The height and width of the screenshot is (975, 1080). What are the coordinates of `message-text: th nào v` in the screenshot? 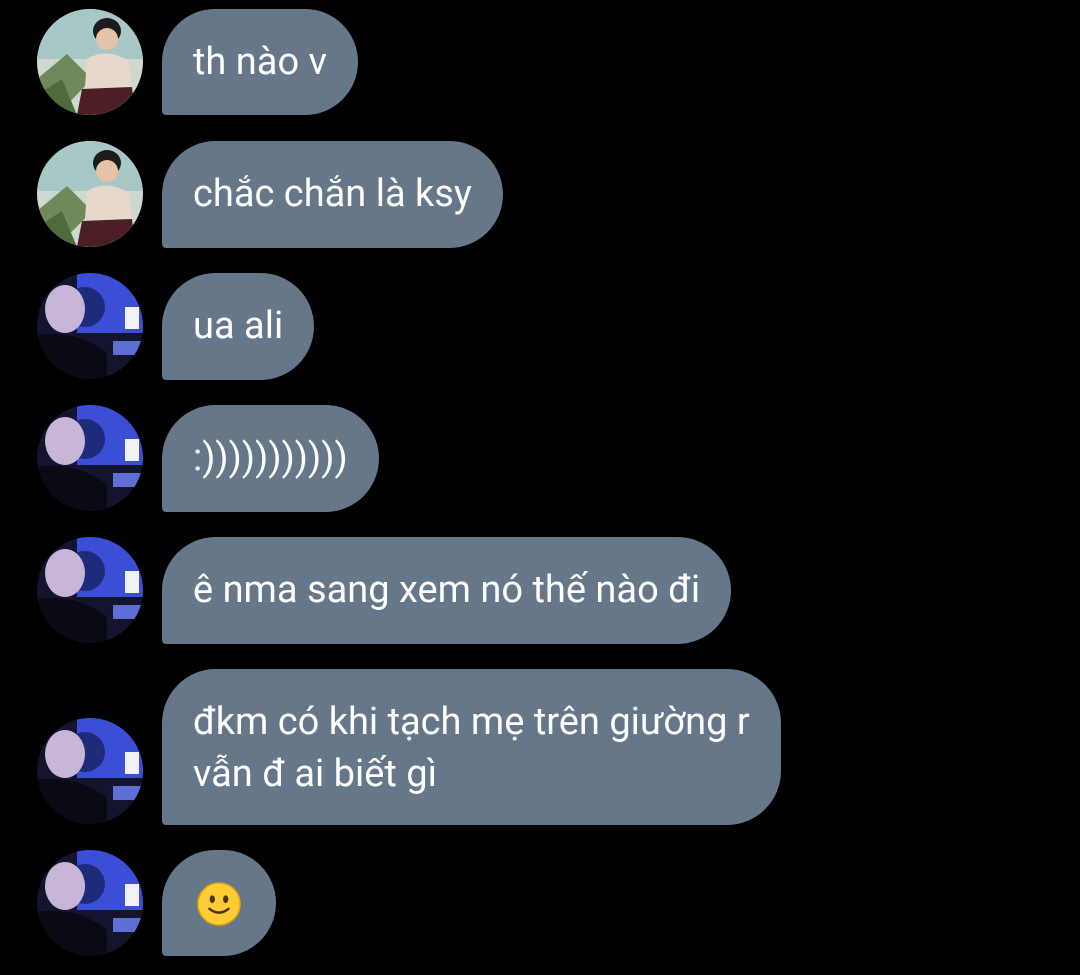 It's located at (260, 62).